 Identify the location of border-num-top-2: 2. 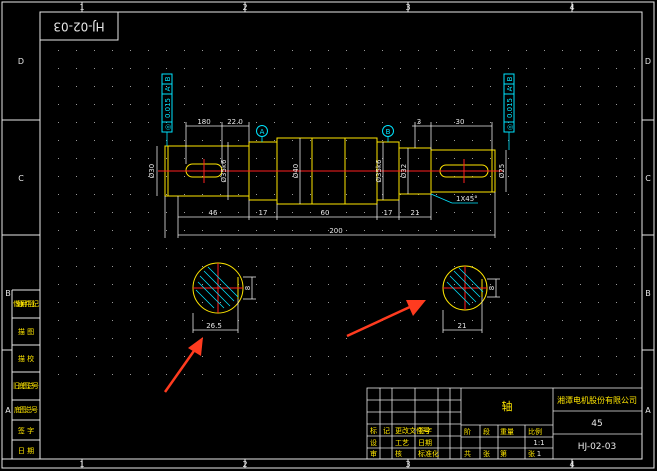
(244, 7).